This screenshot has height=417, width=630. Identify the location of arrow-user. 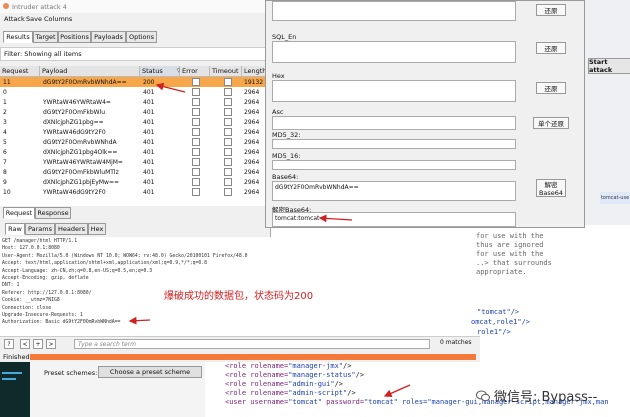
(397, 390).